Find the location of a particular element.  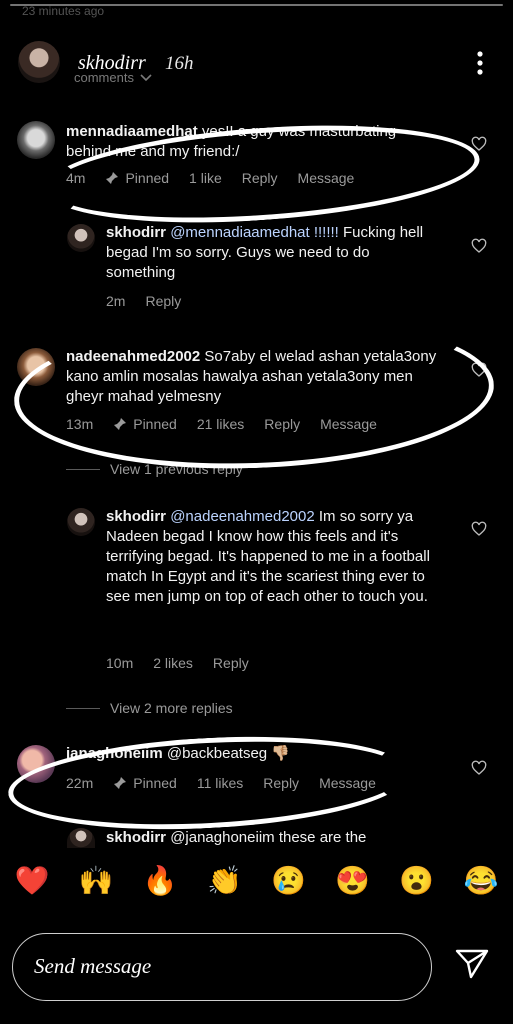

emoji-laughing: 😂 is located at coordinates (481, 880).